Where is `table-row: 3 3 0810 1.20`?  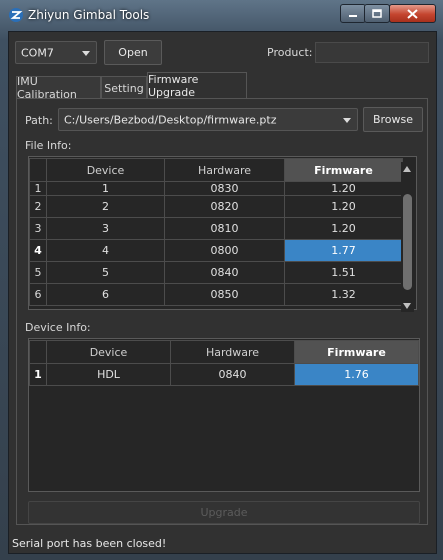
table-row: 3 3 0810 1.20 is located at coordinates (216, 228).